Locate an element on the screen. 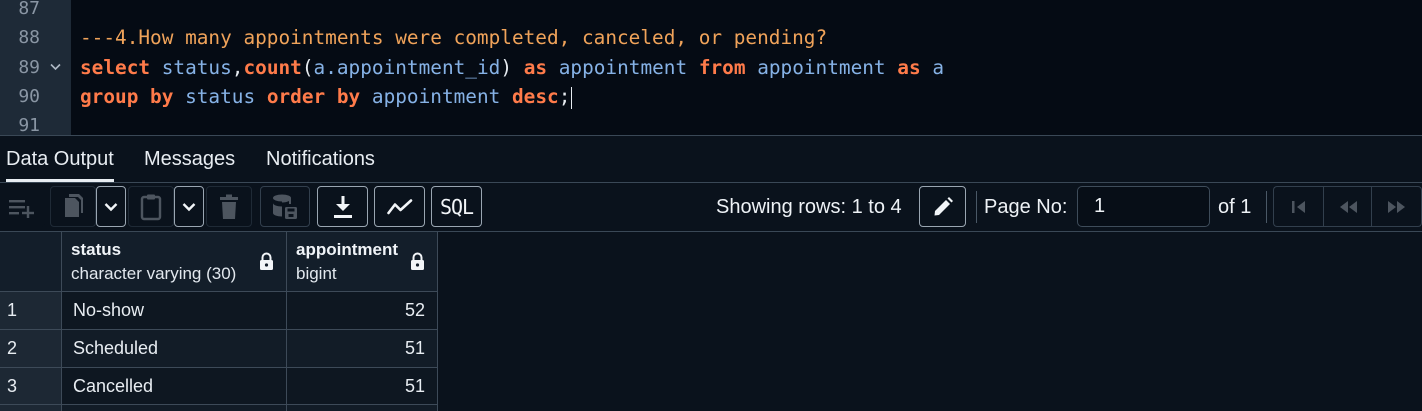 Image resolution: width=1422 pixels, height=411 pixels. save-data-button is located at coordinates (285, 206).